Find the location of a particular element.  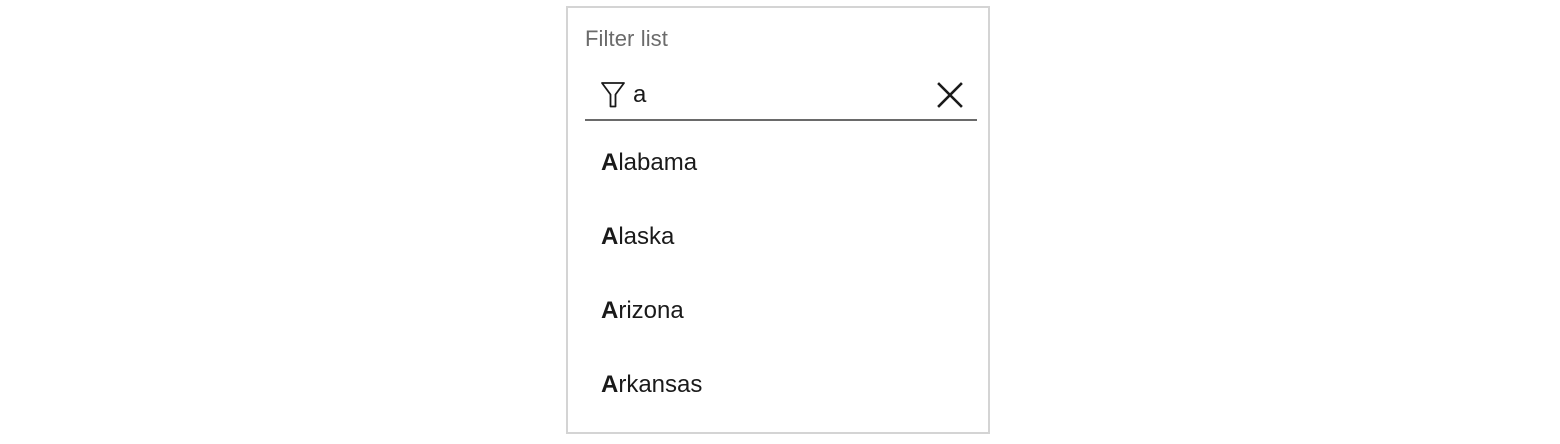

result-rest-text: labama is located at coordinates (658, 162).